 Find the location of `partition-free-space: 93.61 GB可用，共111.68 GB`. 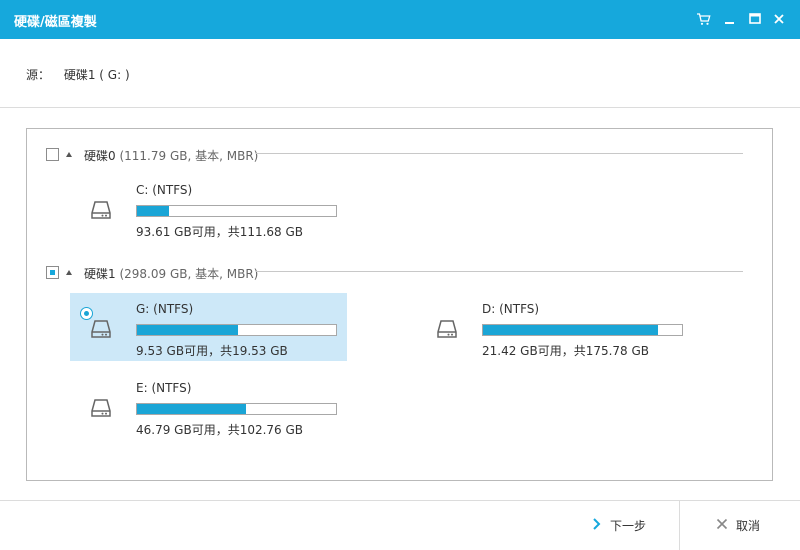

partition-free-space: 93.61 GB可用，共111.68 GB is located at coordinates (220, 232).